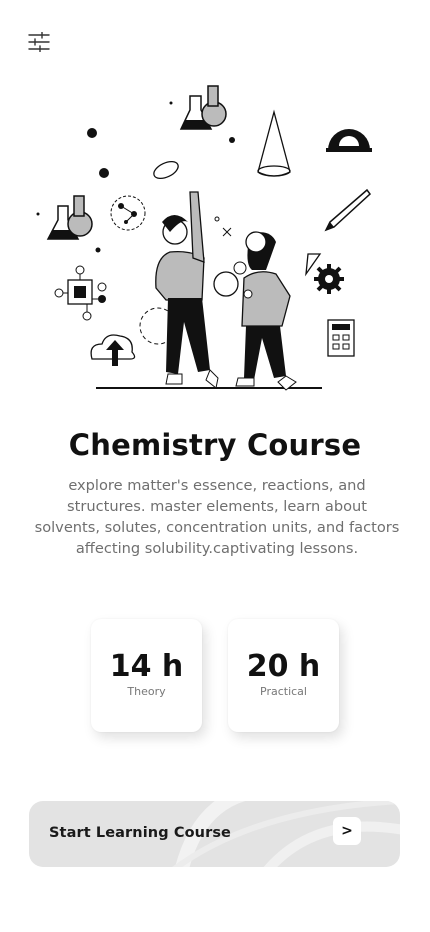 Image resolution: width=430 pixels, height=932 pixels. Describe the element at coordinates (349, 140) in the screenshot. I see `protractor-icon` at that location.